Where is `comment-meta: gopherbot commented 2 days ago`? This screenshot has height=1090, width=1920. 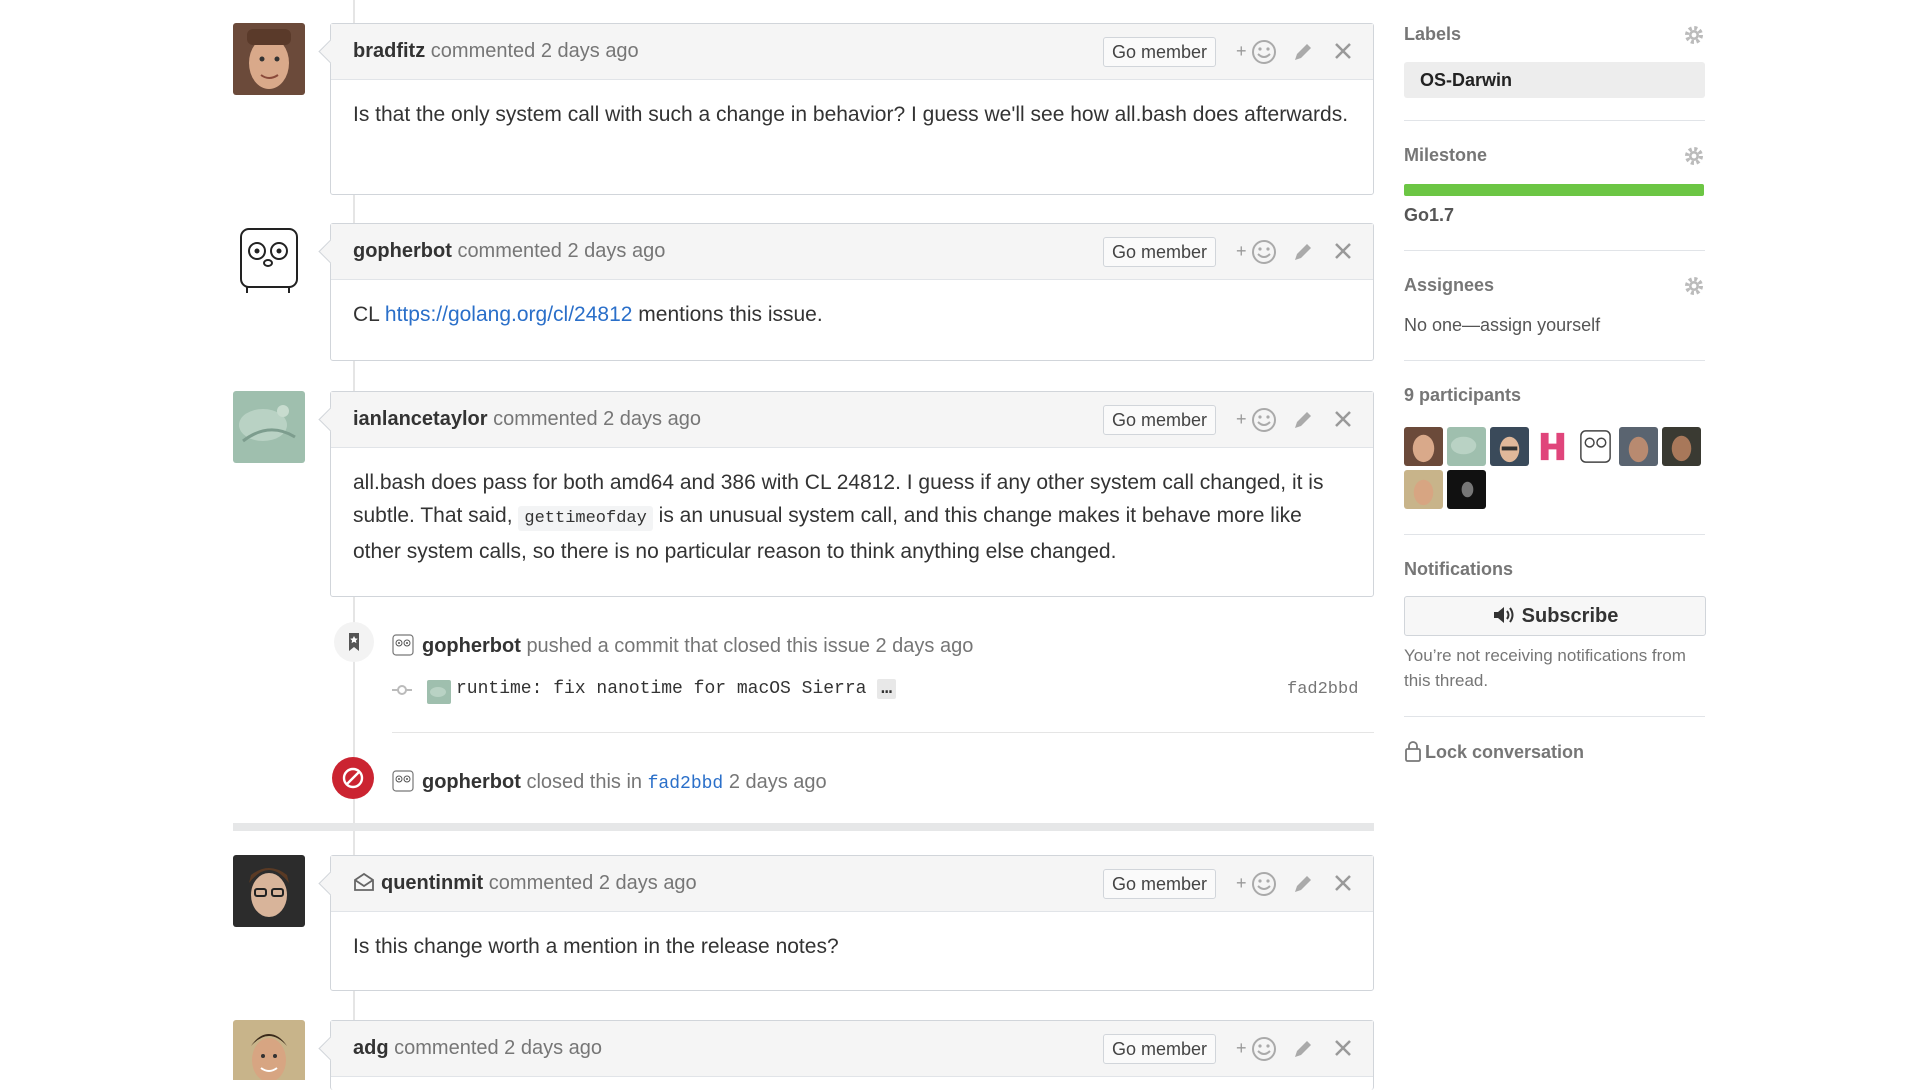 comment-meta: gopherbot commented 2 days ago is located at coordinates (509, 251).